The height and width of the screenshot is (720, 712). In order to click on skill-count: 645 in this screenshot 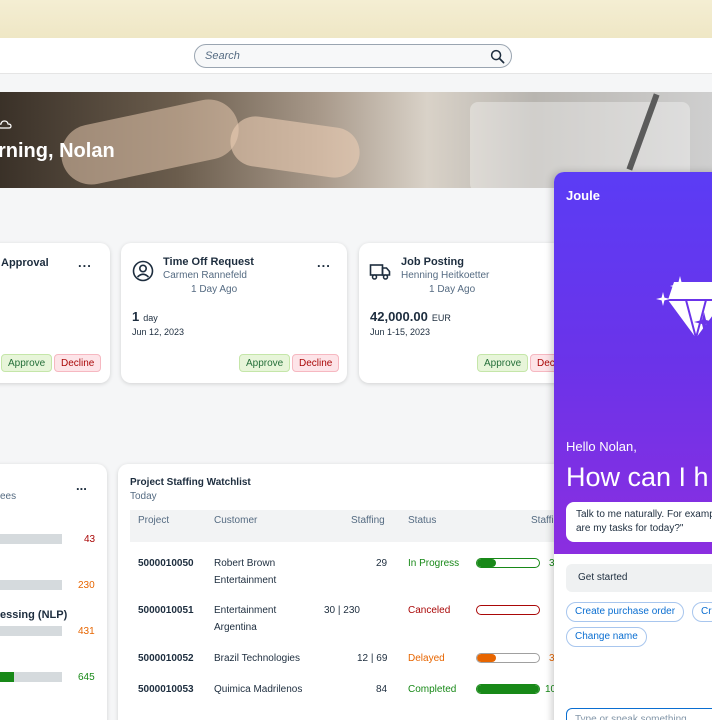, I will do `click(86, 677)`.